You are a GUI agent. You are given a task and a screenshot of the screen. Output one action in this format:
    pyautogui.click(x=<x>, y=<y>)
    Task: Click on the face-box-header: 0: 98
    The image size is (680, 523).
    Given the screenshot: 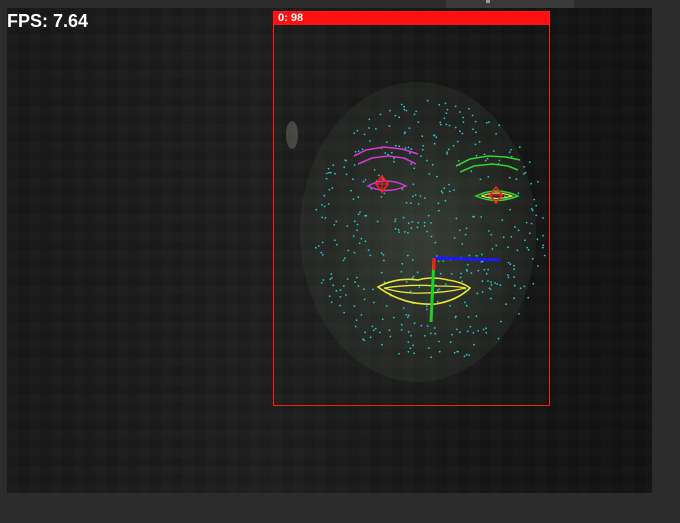 What is the action you would take?
    pyautogui.click(x=411, y=18)
    